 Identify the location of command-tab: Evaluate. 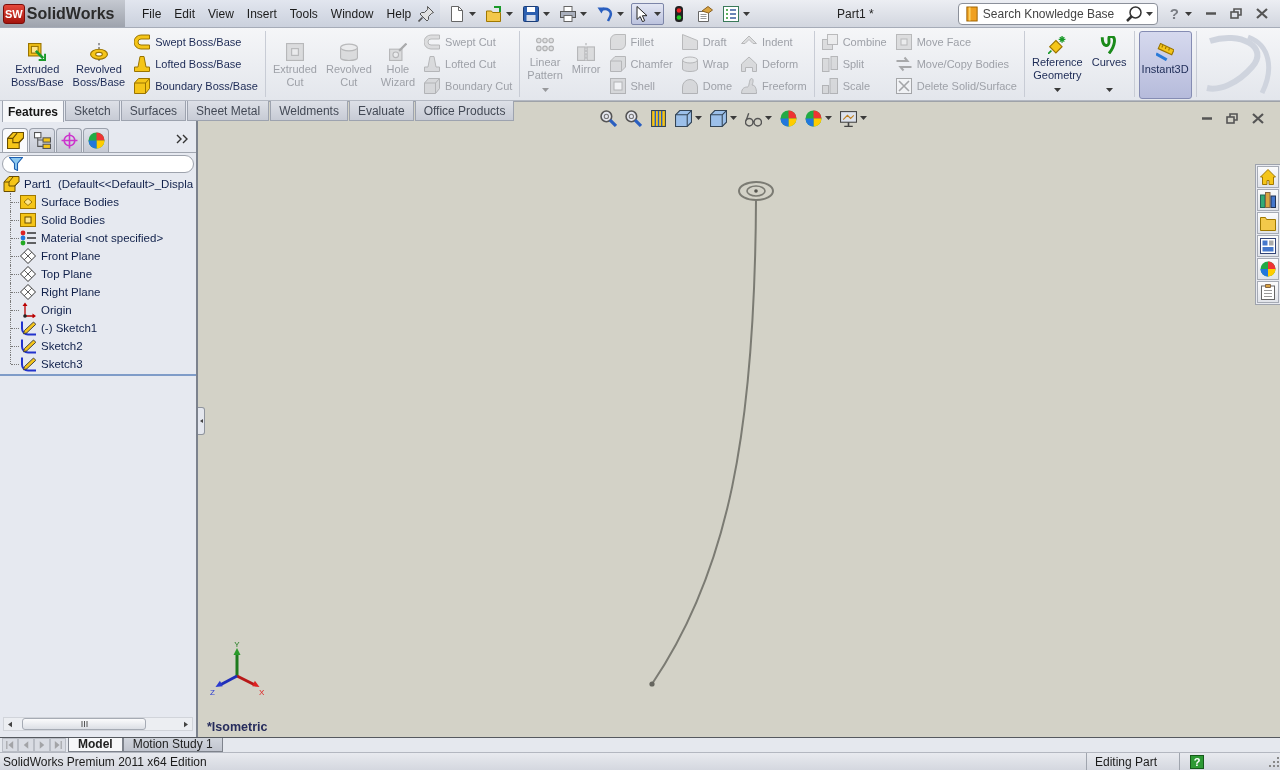
(381, 111).